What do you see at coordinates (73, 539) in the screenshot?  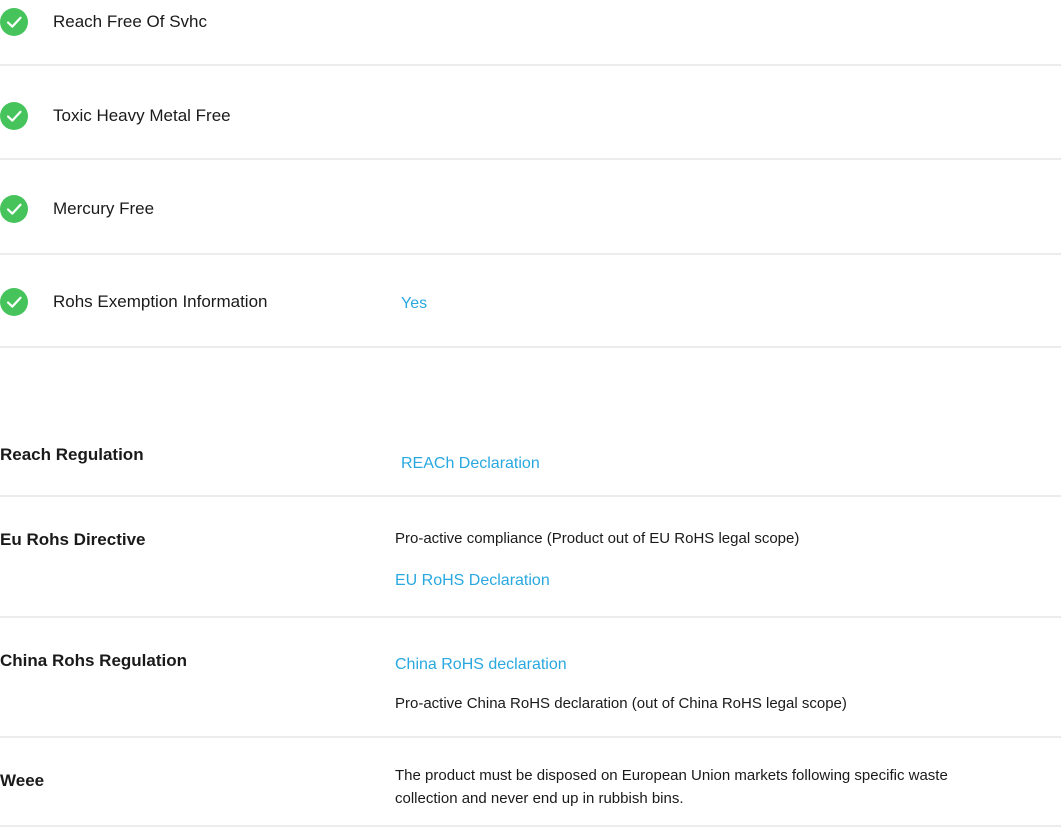 I see `eu-rohs-directive-title: Eu Rohs Directive` at bounding box center [73, 539].